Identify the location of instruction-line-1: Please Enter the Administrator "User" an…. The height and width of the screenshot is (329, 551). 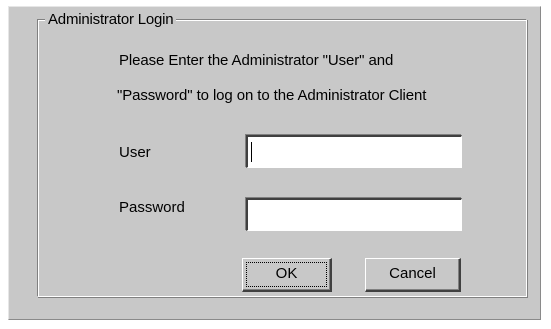
(256, 60).